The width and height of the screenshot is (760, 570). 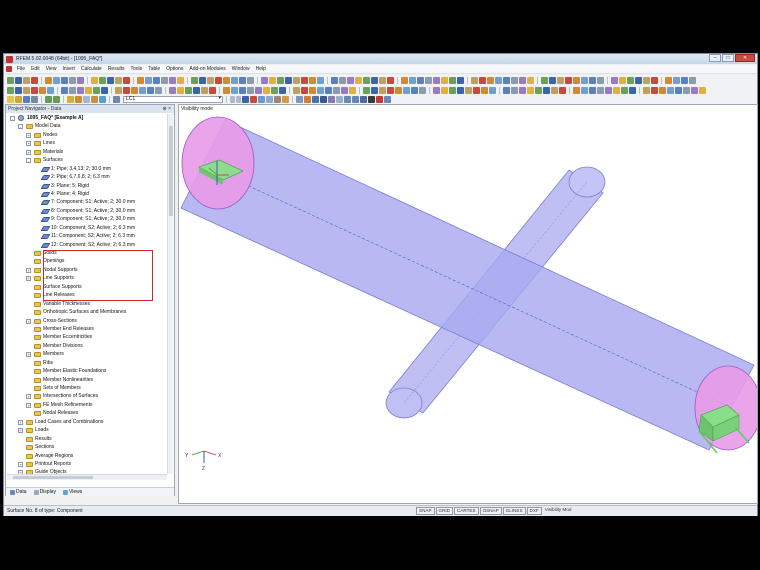 I want to click on tab-data: Data, so click(x=18, y=492).